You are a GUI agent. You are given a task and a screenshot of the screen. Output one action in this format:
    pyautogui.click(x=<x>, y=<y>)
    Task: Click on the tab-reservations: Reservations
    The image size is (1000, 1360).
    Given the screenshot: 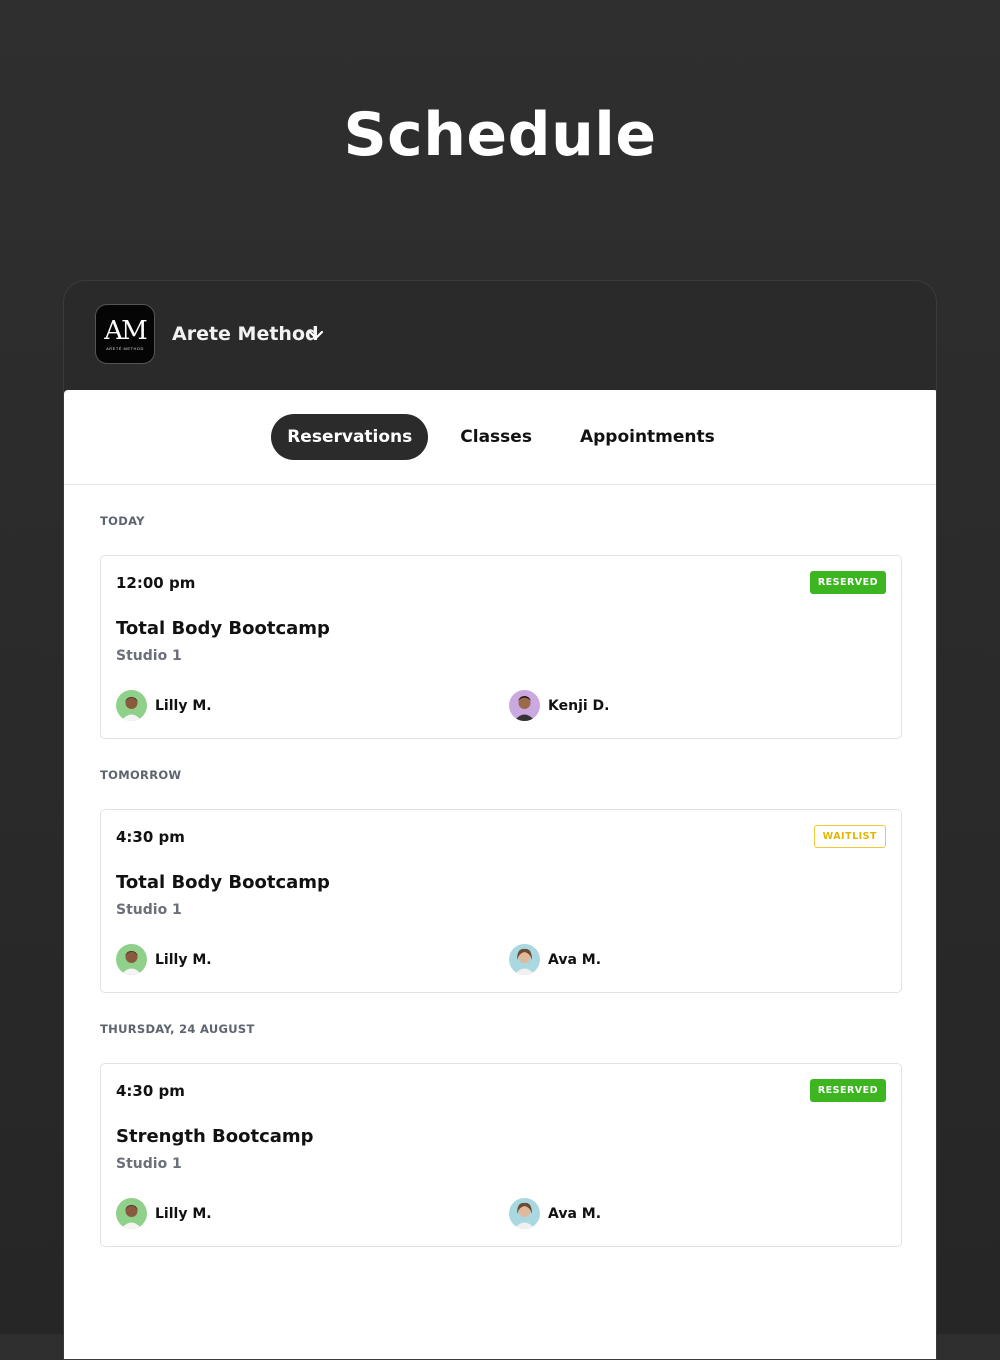 What is the action you would take?
    pyautogui.click(x=350, y=437)
    